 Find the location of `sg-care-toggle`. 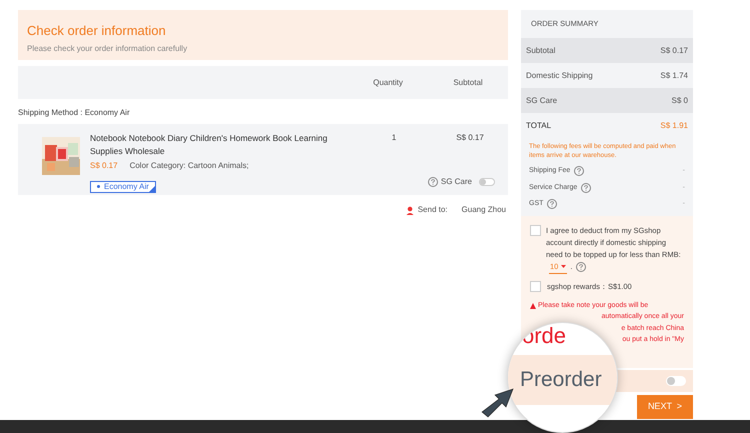

sg-care-toggle is located at coordinates (487, 182).